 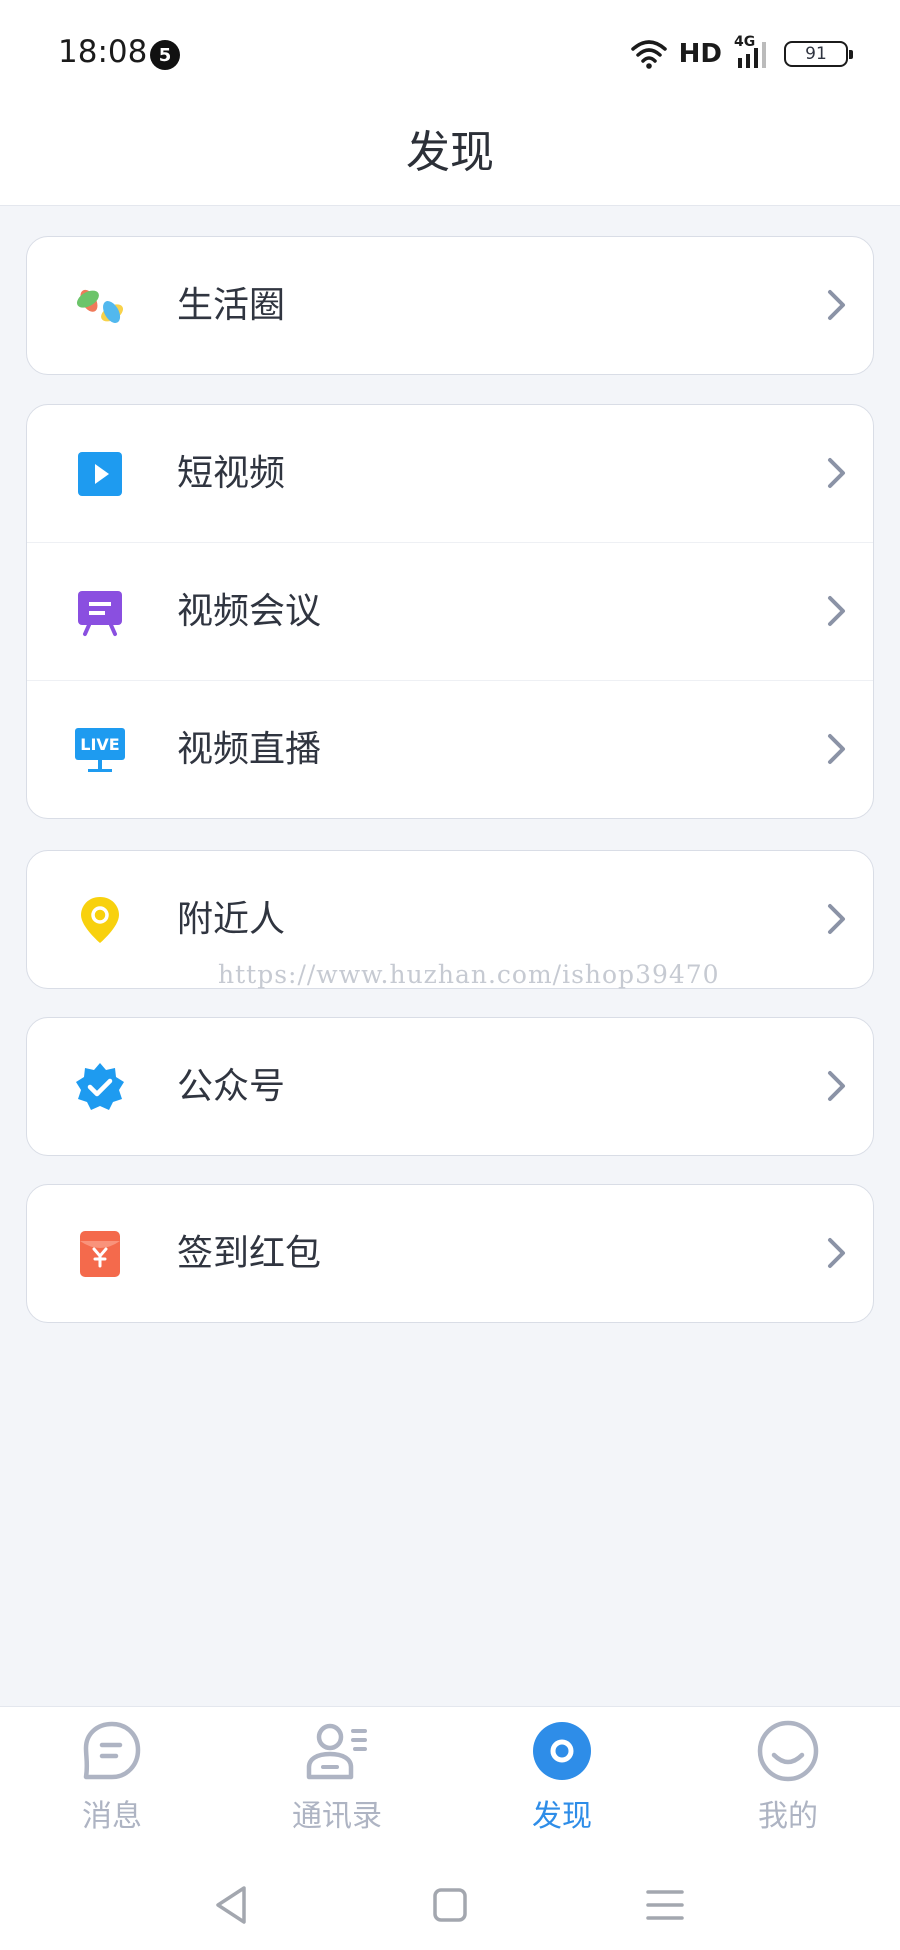 What do you see at coordinates (249, 611) in the screenshot?
I see `menu-item-label: 视频会议` at bounding box center [249, 611].